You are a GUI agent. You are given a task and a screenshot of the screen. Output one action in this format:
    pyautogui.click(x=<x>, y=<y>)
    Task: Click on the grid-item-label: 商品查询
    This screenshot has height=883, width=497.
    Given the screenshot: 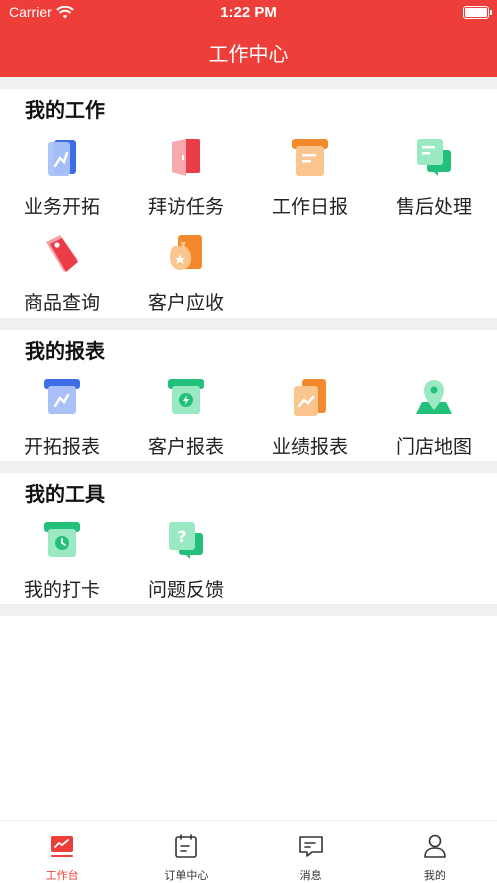 What is the action you would take?
    pyautogui.click(x=61, y=303)
    